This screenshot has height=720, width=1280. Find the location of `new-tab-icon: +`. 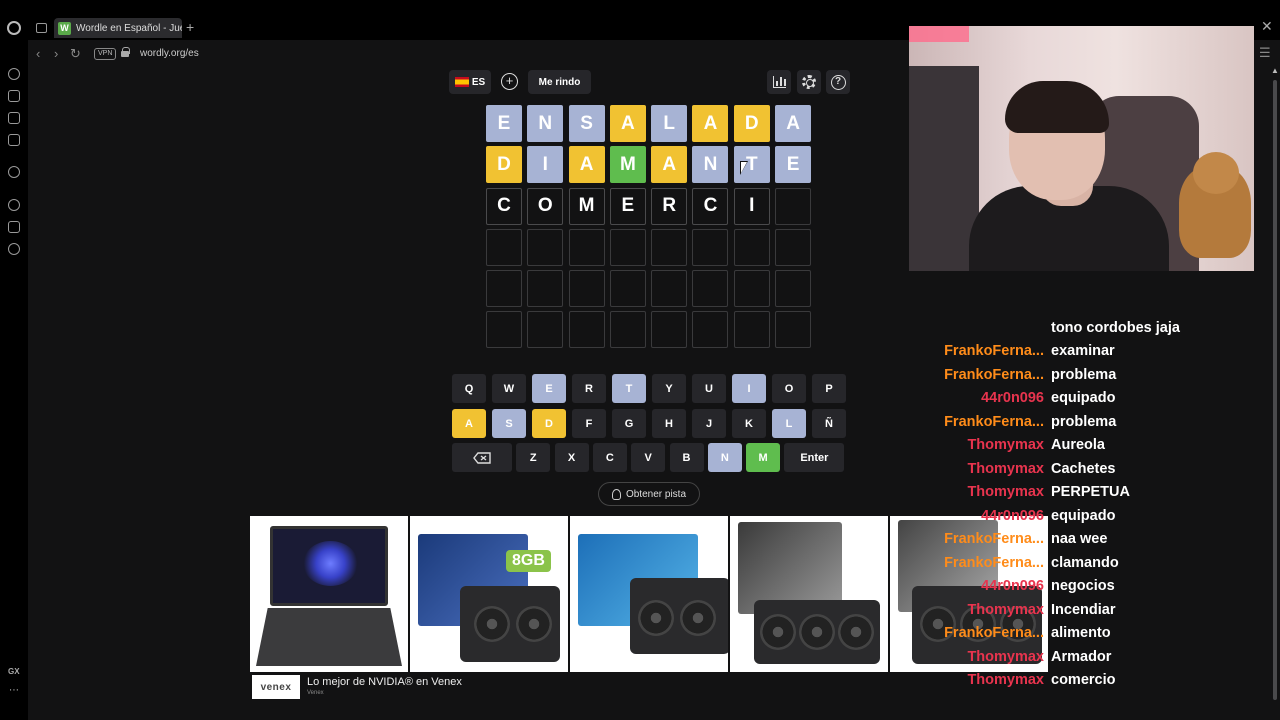

new-tab-icon: + is located at coordinates (190, 27).